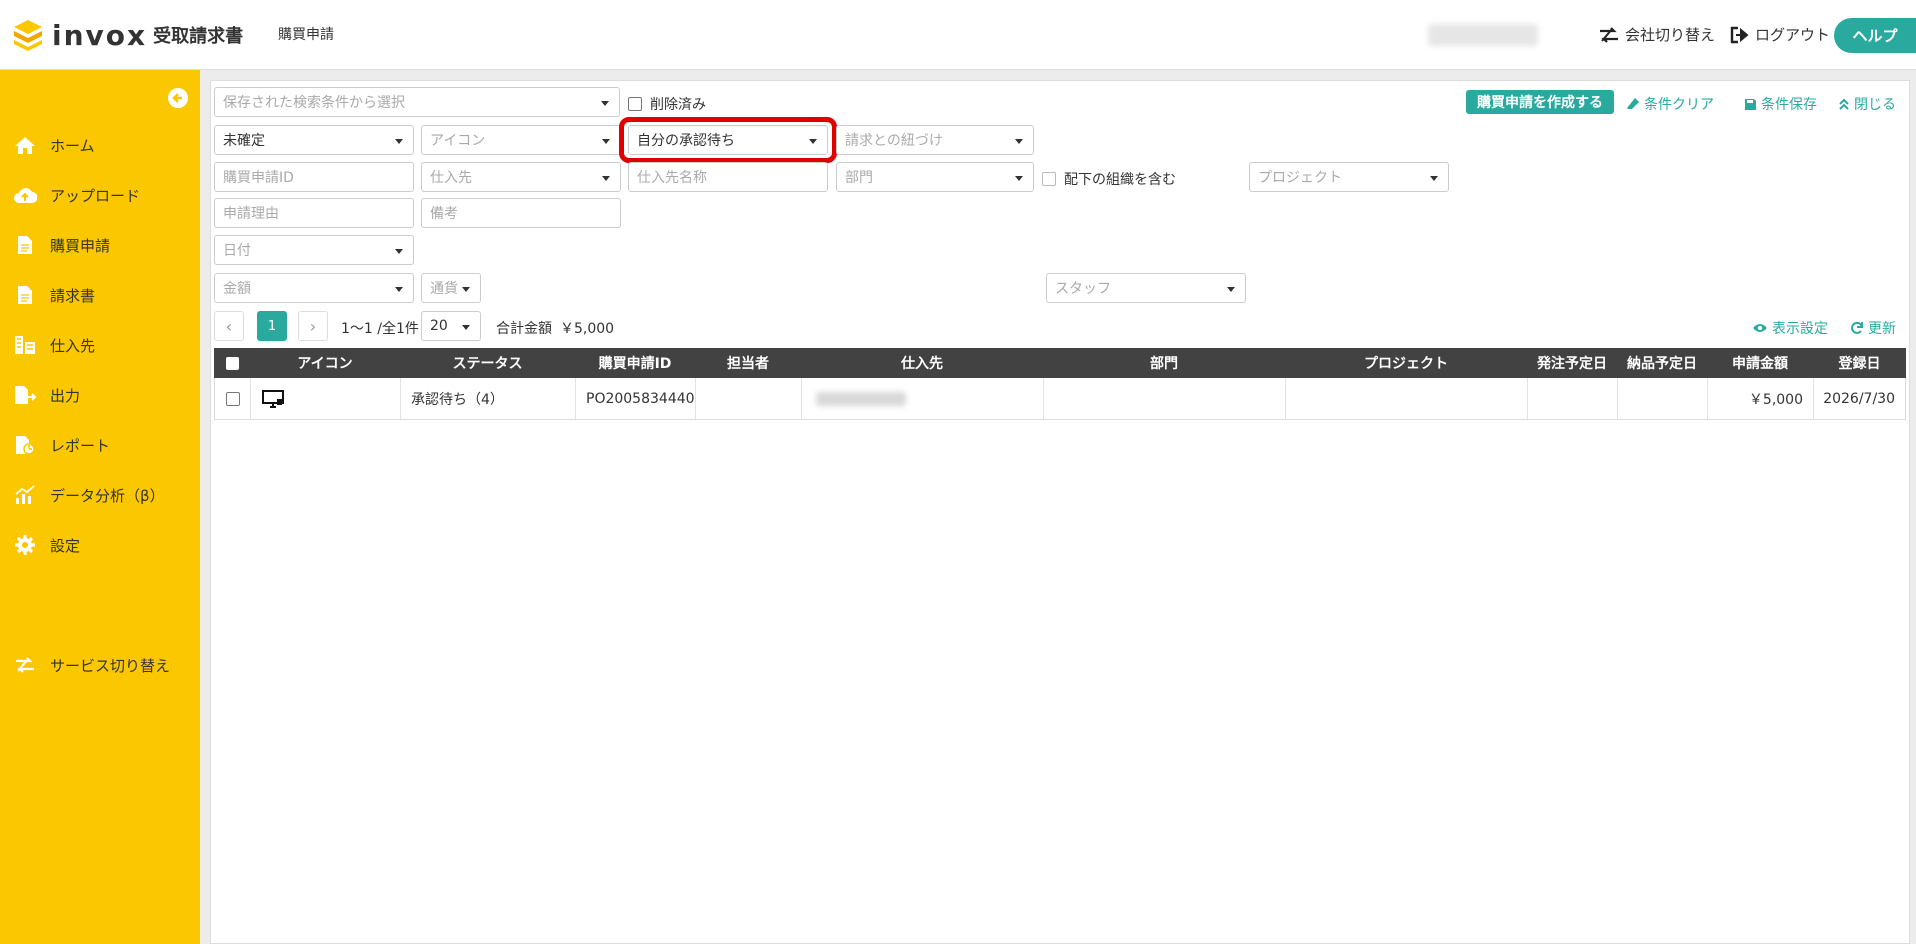 Image resolution: width=1916 pixels, height=944 pixels. I want to click on logout-link: ログアウト, so click(1780, 34).